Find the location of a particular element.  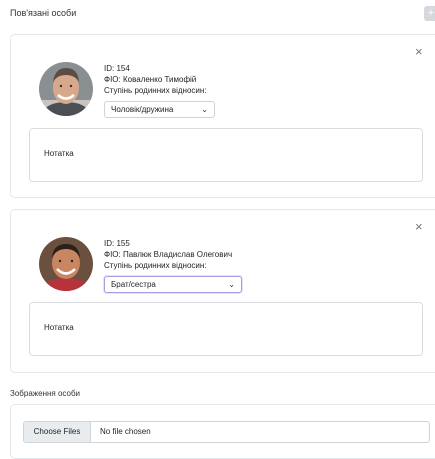

choose-files-button: Choose Files is located at coordinates (57, 432).